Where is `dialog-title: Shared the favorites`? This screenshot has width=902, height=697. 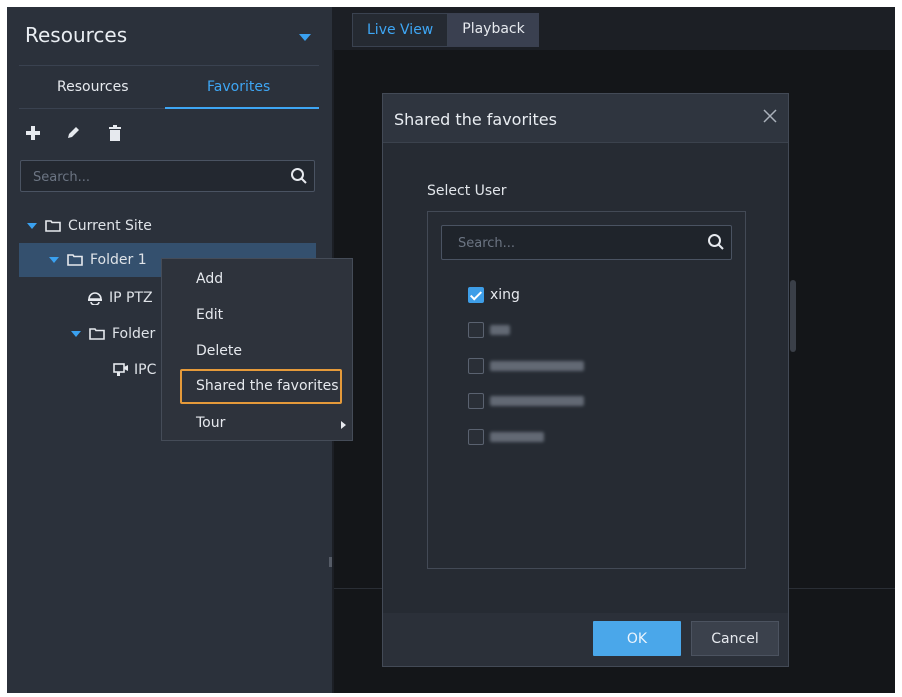 dialog-title: Shared the favorites is located at coordinates (475, 119).